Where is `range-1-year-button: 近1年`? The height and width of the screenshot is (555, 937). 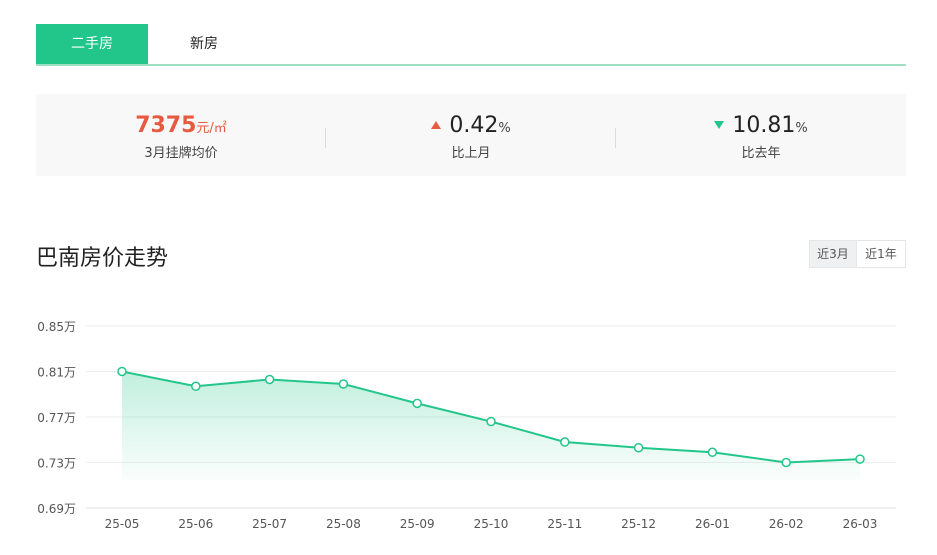 range-1-year-button: 近1年 is located at coordinates (881, 254).